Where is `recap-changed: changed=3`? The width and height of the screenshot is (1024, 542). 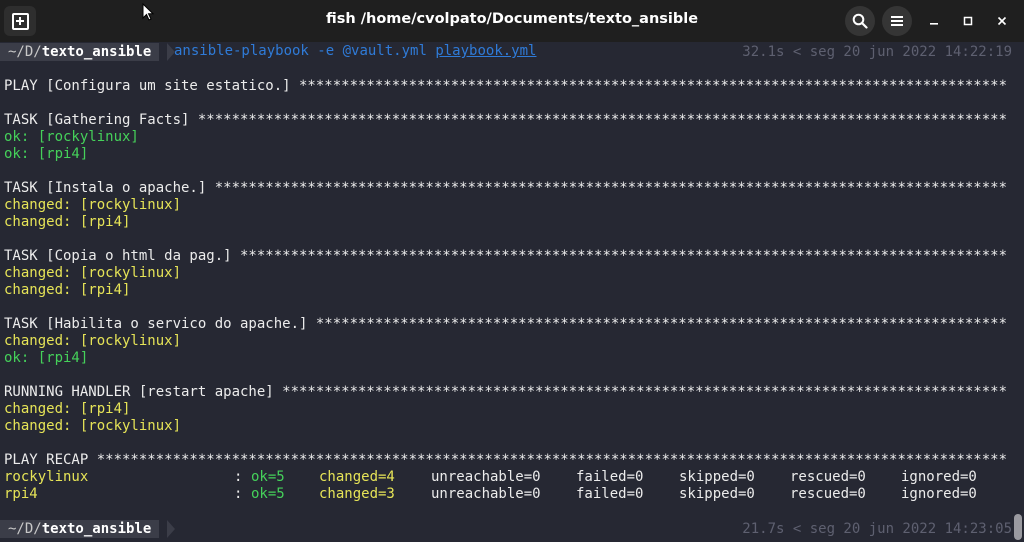
recap-changed: changed=3 is located at coordinates (357, 494).